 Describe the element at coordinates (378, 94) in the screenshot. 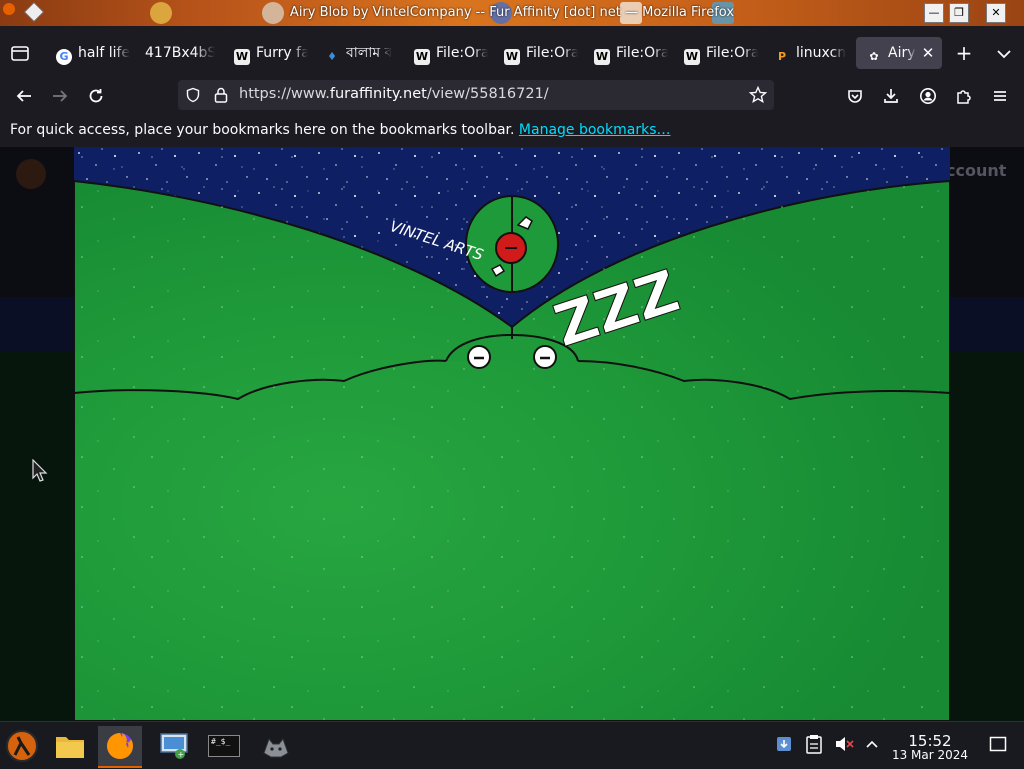

I see `url-domain: furaffinity.net` at that location.